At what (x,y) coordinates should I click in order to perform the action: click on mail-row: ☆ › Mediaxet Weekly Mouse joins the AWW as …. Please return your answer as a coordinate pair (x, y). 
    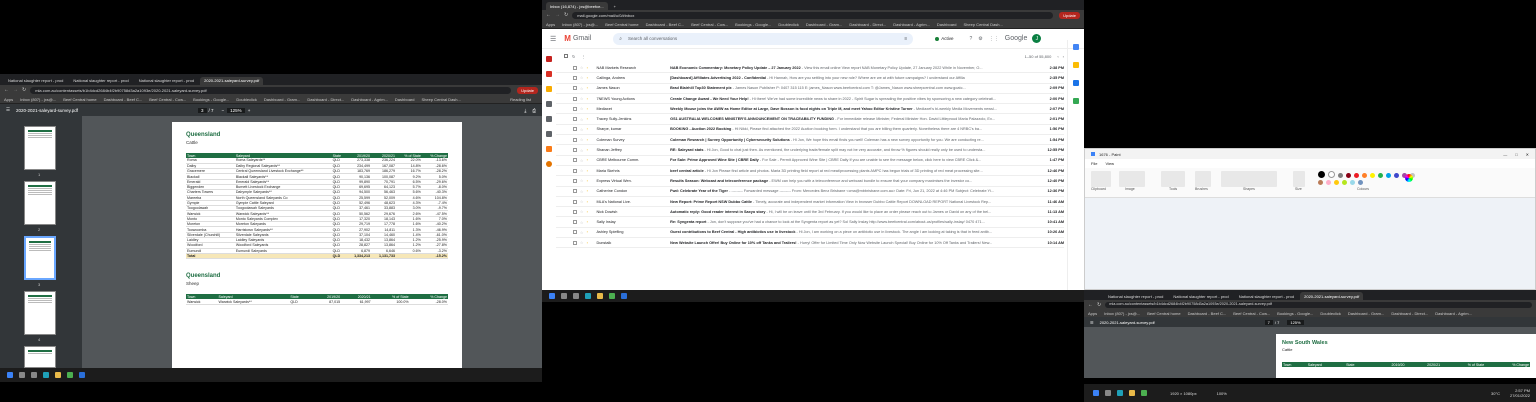
    Looking at the image, I should click on (810, 109).